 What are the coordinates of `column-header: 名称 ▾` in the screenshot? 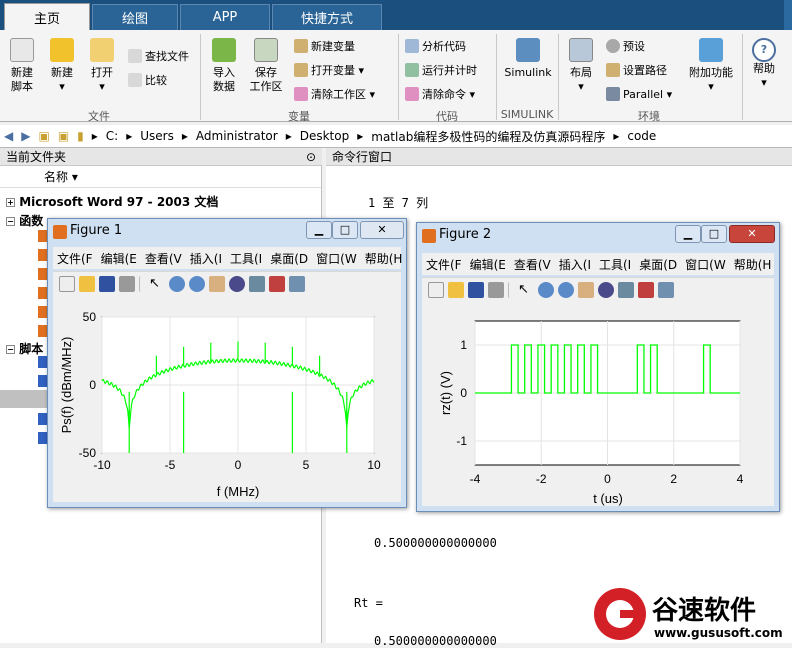 It's located at (160, 177).